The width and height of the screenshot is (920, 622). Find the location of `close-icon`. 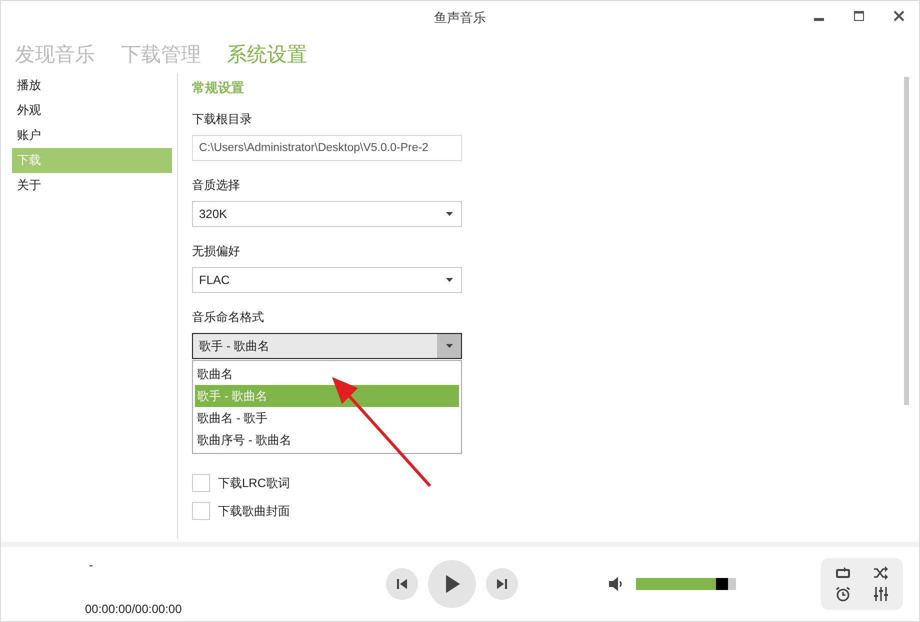

close-icon is located at coordinates (899, 16).